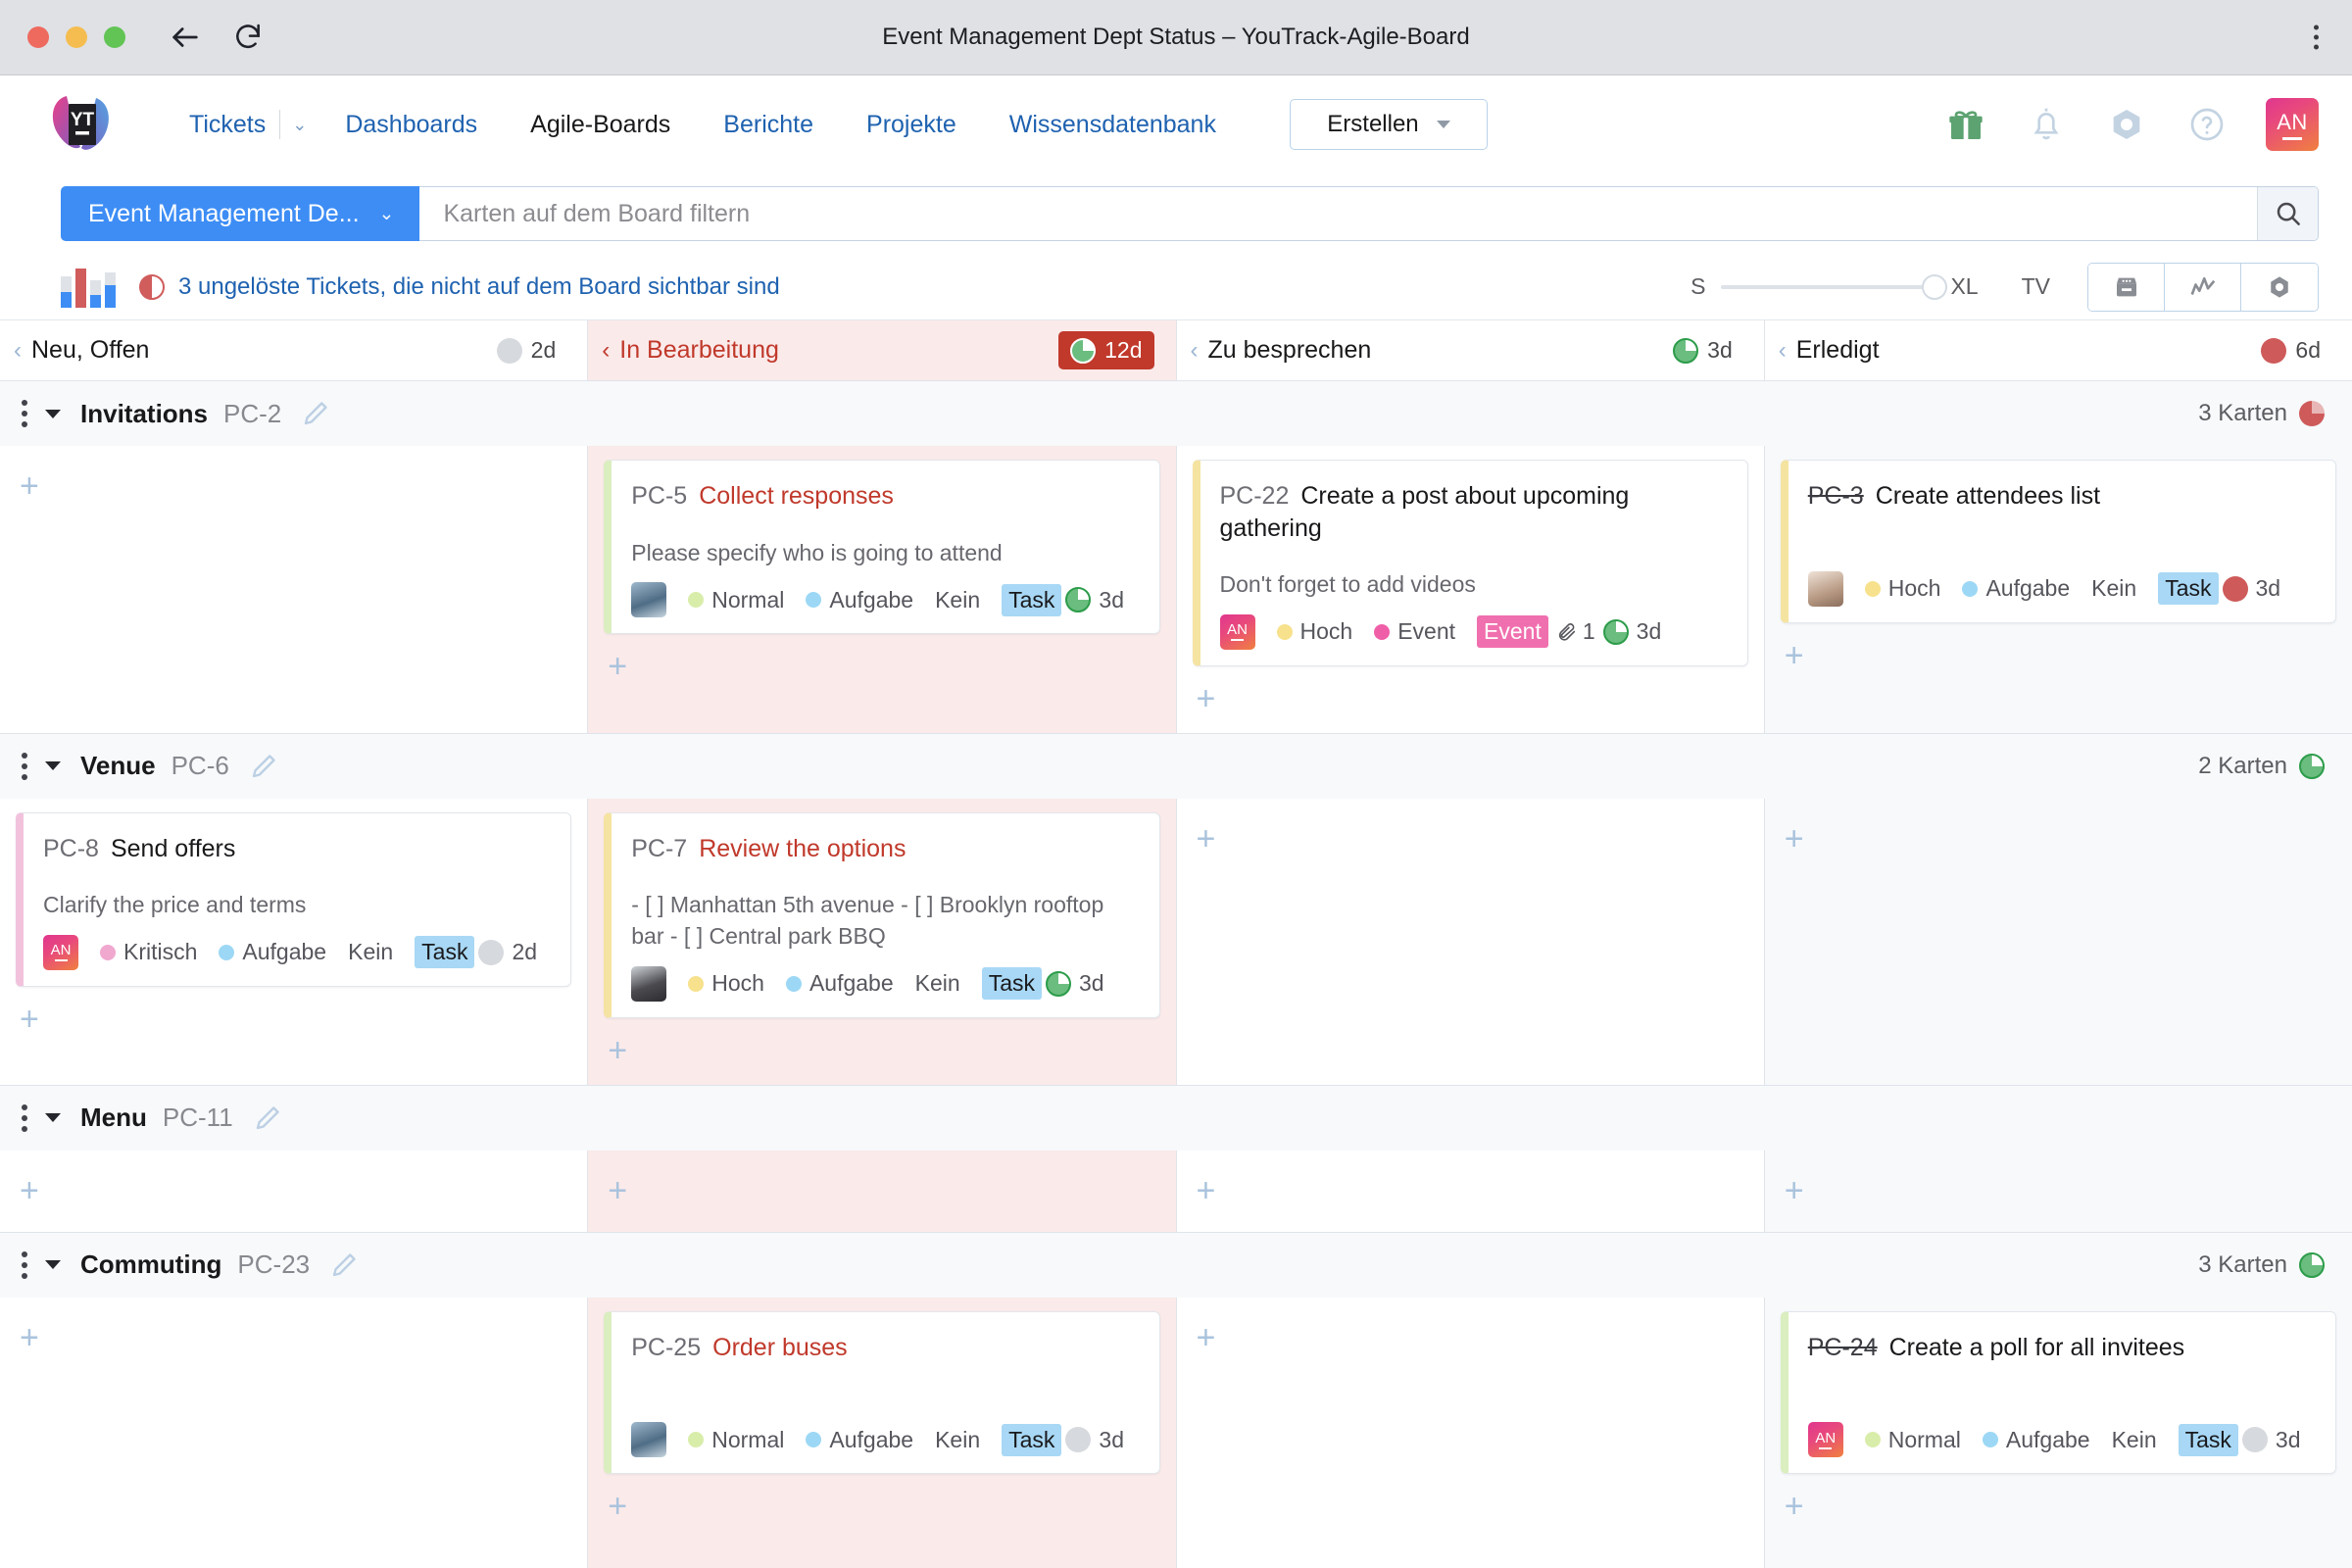 The width and height of the screenshot is (2352, 1568). I want to click on maximize-window-button, so click(114, 37).